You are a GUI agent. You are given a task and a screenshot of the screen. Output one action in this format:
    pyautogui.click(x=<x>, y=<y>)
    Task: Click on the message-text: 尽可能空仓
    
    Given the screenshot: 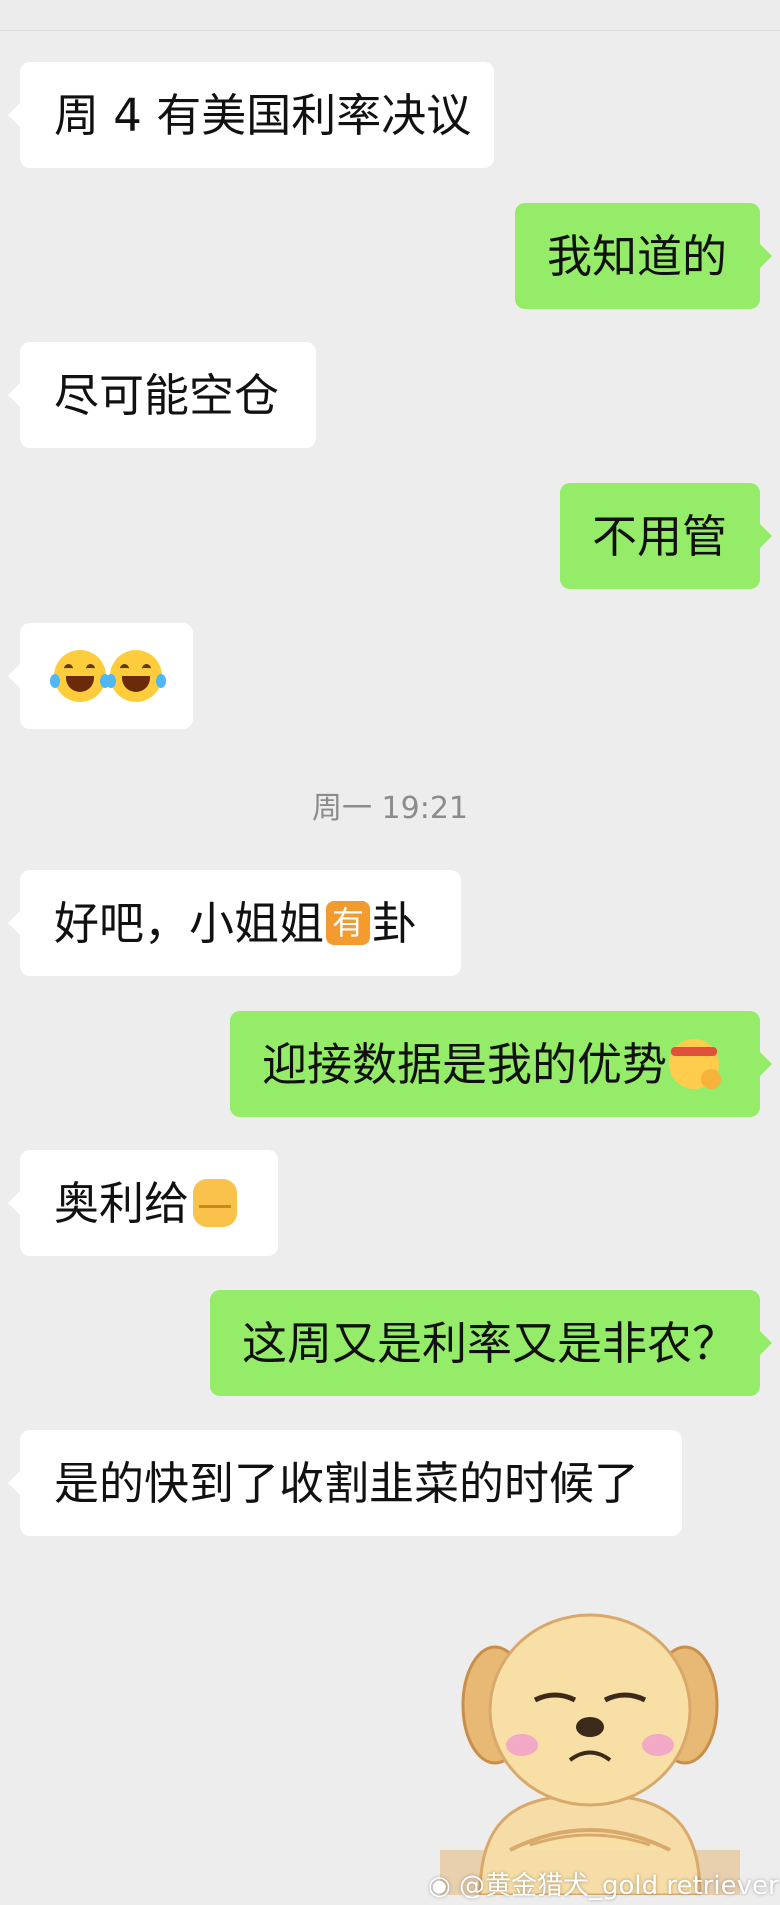 What is the action you would take?
    pyautogui.click(x=167, y=395)
    